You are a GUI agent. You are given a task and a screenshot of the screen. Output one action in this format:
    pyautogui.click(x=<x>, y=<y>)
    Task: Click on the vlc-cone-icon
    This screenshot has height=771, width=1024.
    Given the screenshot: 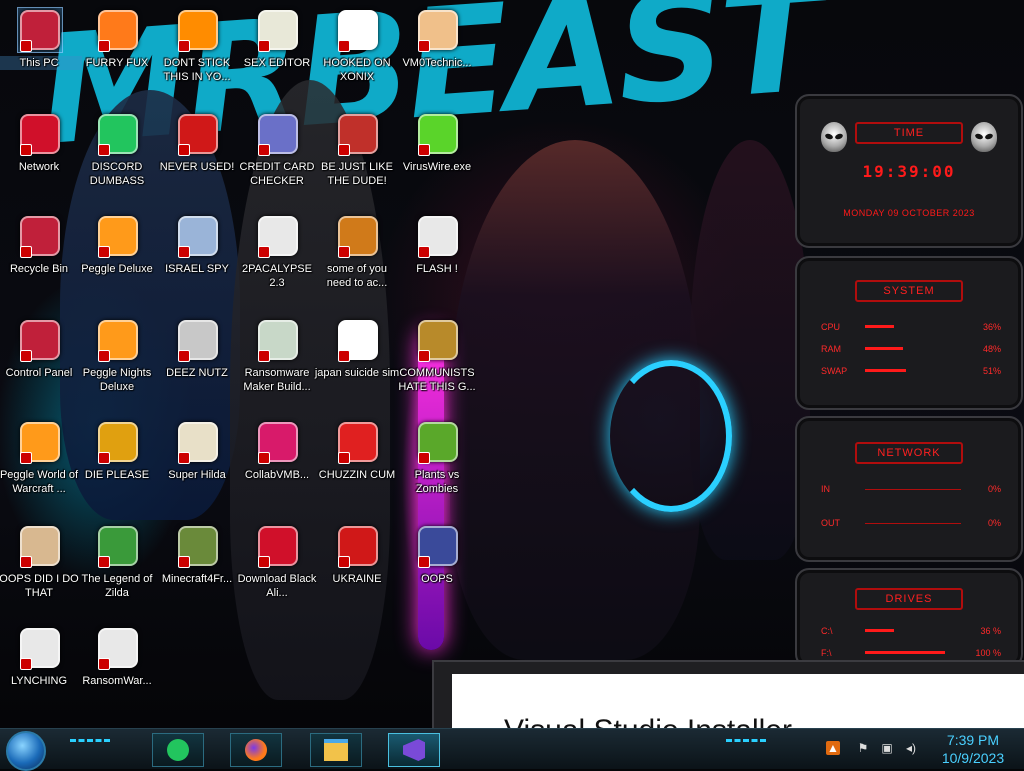 What is the action you would take?
    pyautogui.click(x=198, y=30)
    